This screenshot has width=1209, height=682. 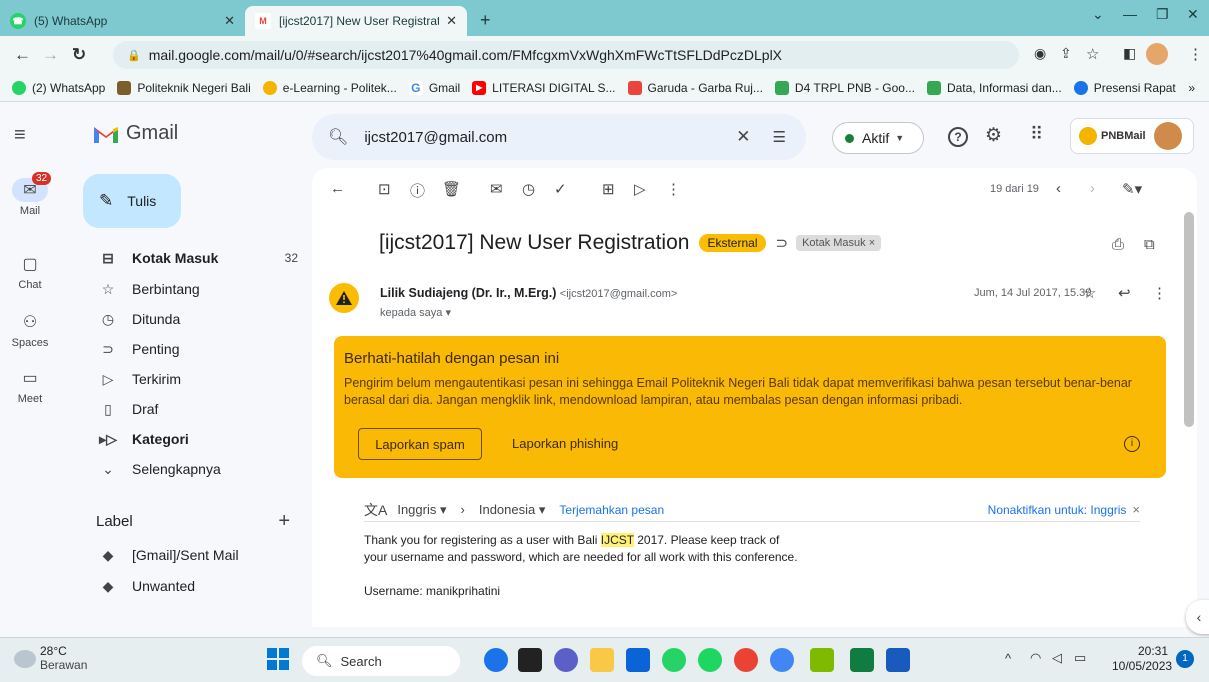 I want to click on input-tools-icon: ✎▾, so click(x=1132, y=189).